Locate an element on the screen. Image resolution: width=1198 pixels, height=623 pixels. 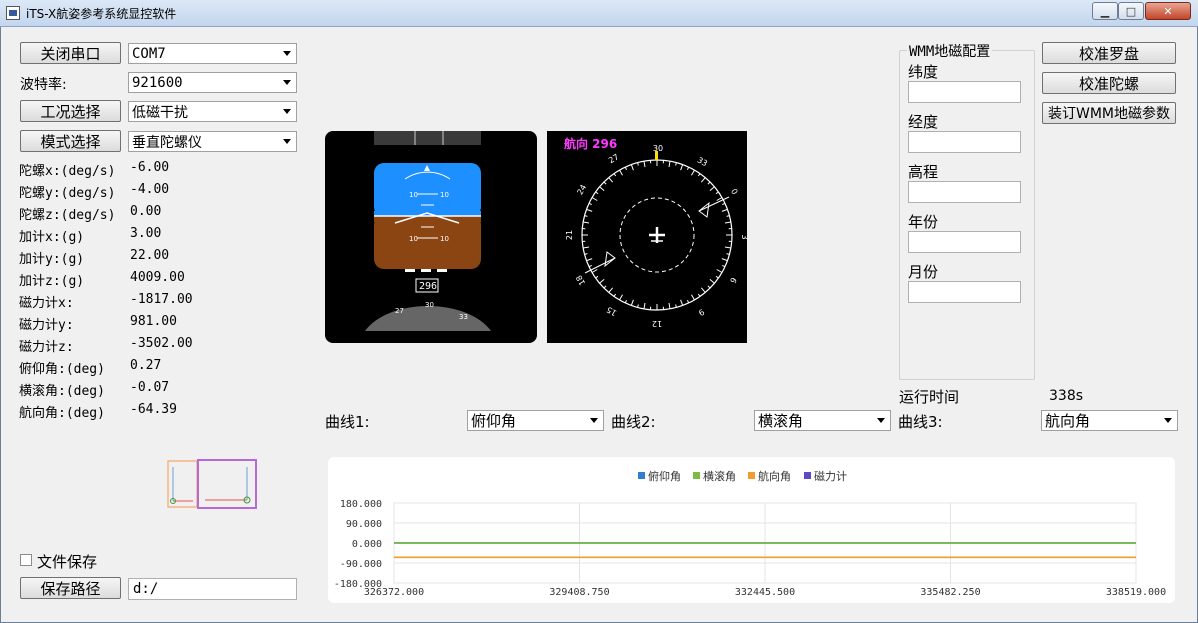
curve1-select: 俯仰角 is located at coordinates (535, 420).